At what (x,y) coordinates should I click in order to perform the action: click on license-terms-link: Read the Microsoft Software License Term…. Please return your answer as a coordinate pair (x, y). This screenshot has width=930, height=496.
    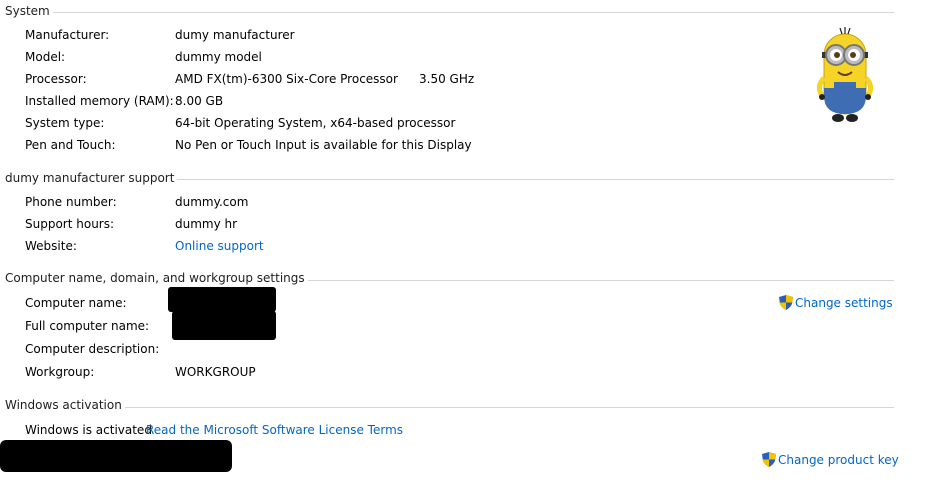
    Looking at the image, I should click on (274, 430).